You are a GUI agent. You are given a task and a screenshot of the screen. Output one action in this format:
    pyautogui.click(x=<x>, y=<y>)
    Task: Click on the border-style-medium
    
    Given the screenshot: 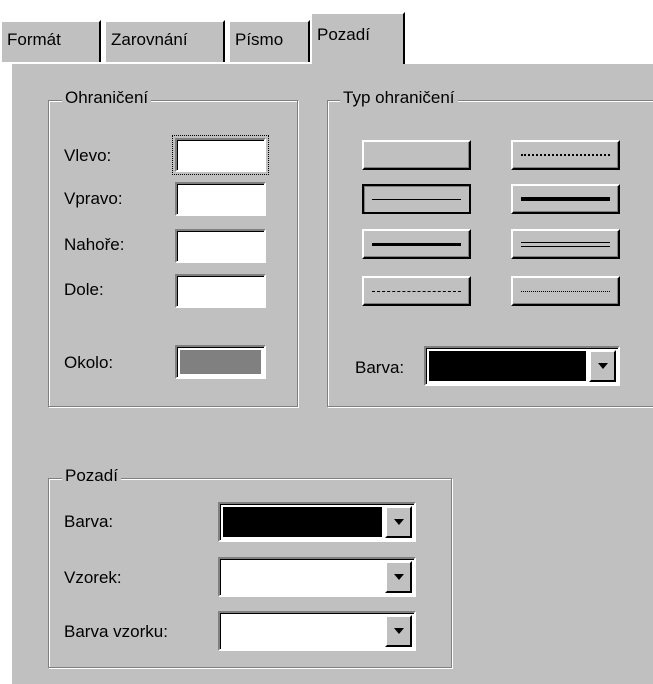 What is the action you would take?
    pyautogui.click(x=416, y=244)
    